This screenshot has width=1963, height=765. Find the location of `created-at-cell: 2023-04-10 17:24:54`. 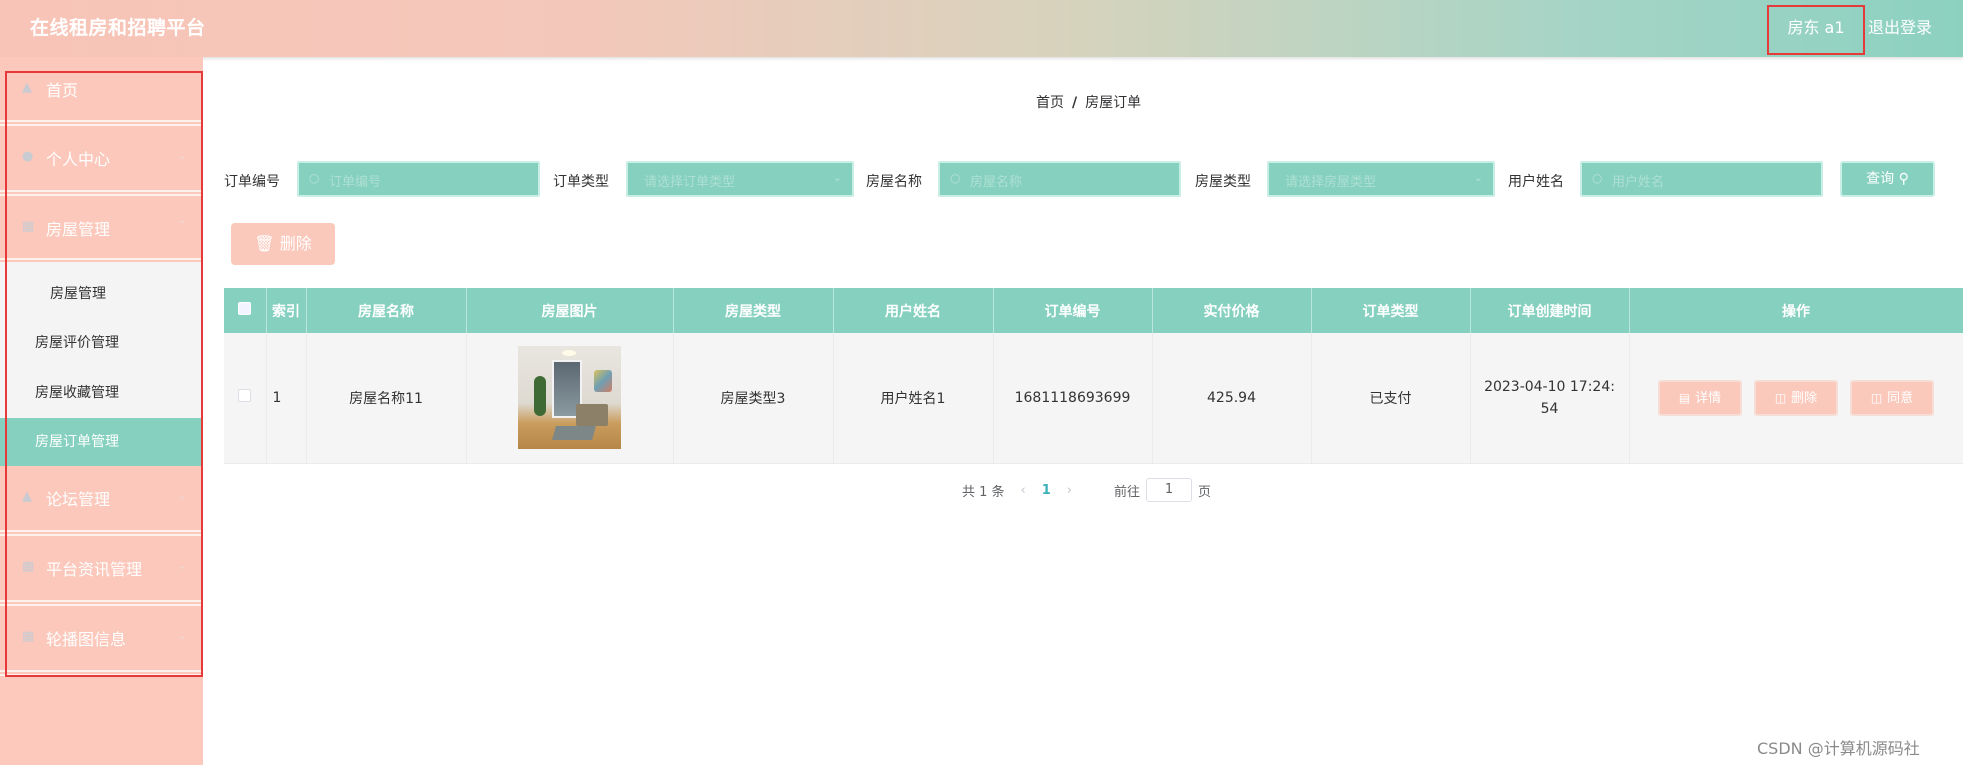

created-at-cell: 2023-04-10 17:24:54 is located at coordinates (1550, 398).